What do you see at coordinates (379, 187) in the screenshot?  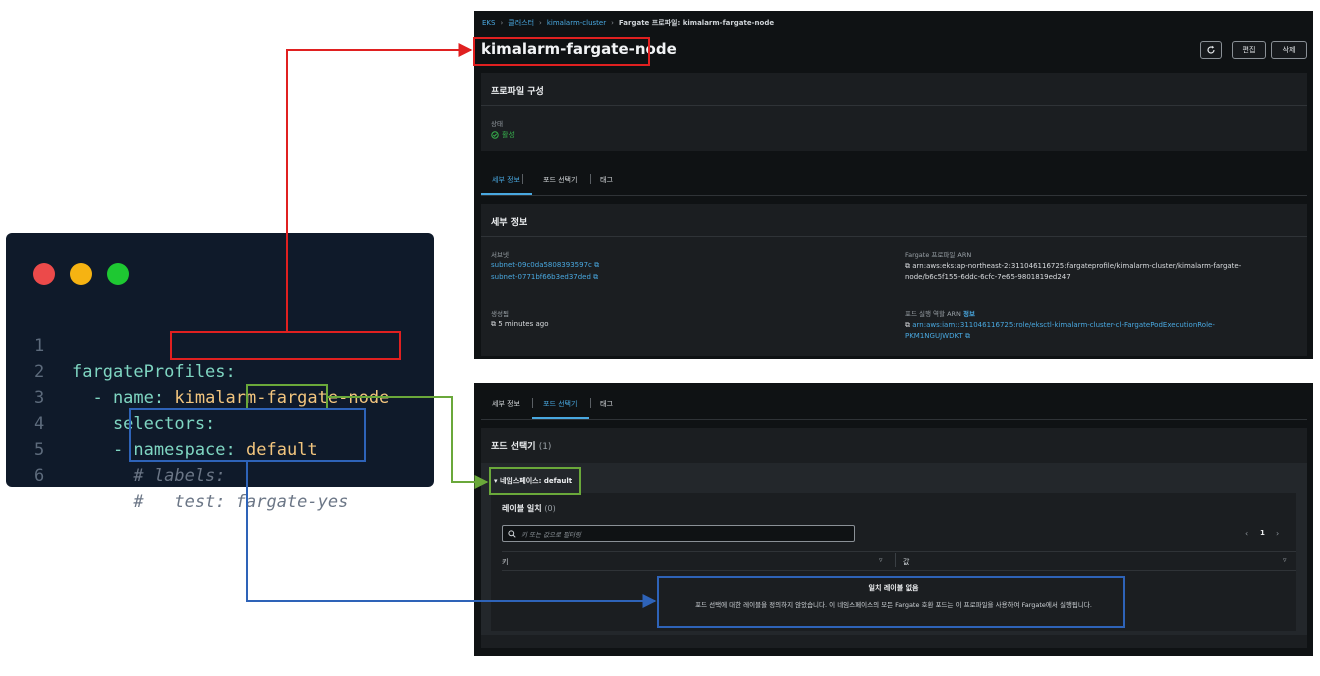 I see `red-connector-arrow` at bounding box center [379, 187].